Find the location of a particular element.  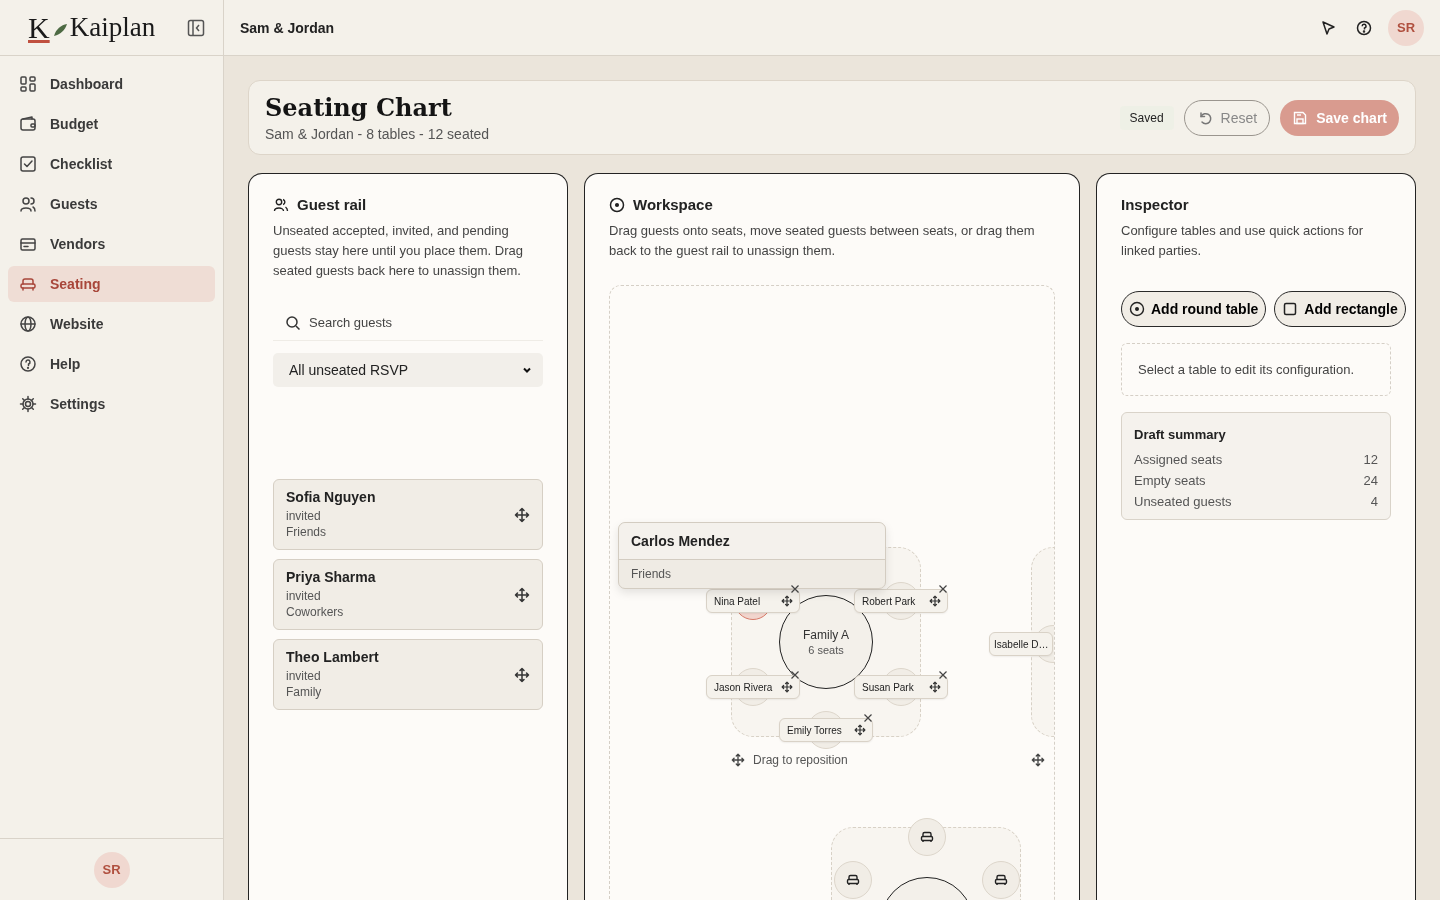

guest-name: Sofia Nguyen is located at coordinates (331, 497).